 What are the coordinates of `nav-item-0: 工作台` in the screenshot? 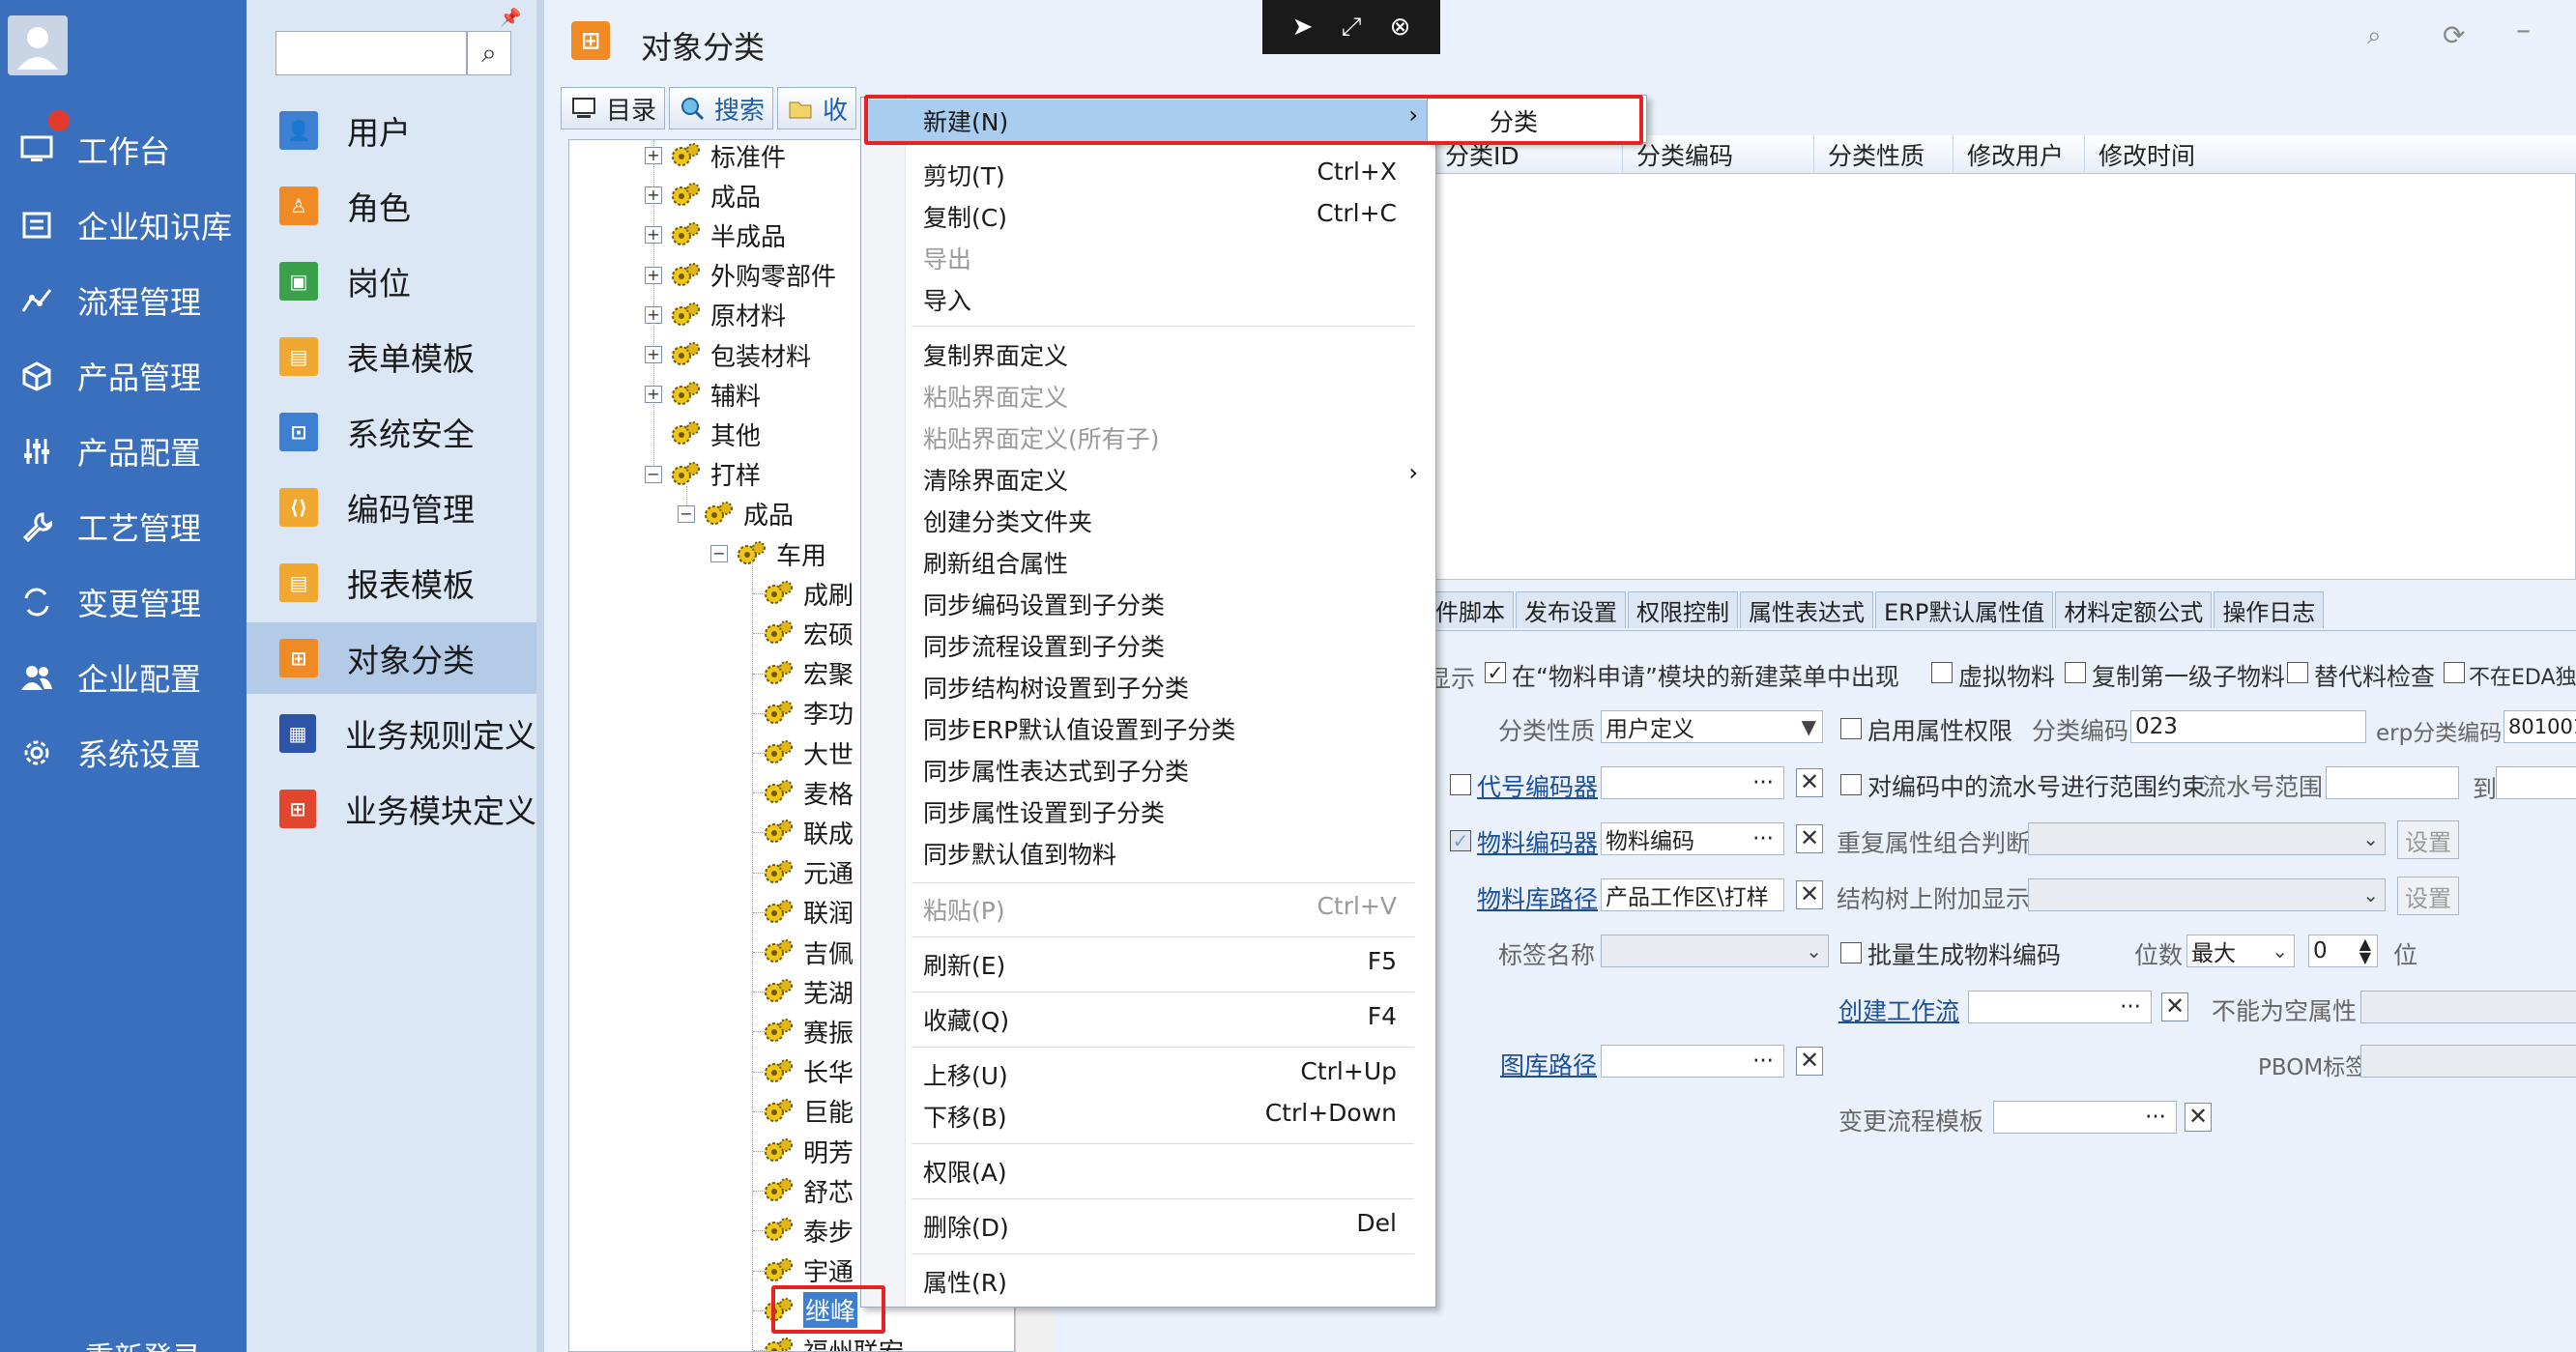 It's located at (123, 150).